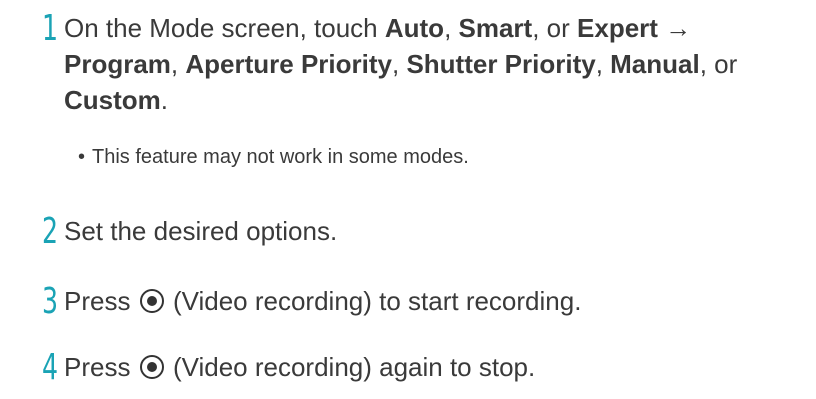  What do you see at coordinates (674, 28) in the screenshot?
I see `arrow-text: →` at bounding box center [674, 28].